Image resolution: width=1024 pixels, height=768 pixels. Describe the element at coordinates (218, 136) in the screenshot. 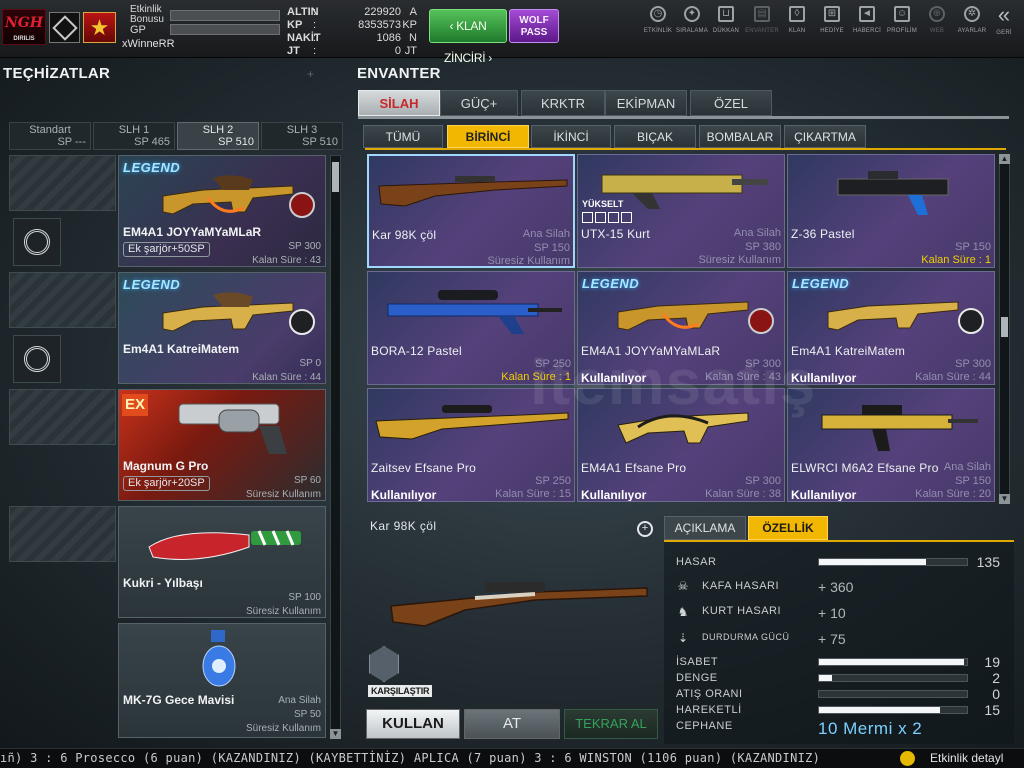

I see `slot-tab-slh2: SLH 2 SP 510` at that location.